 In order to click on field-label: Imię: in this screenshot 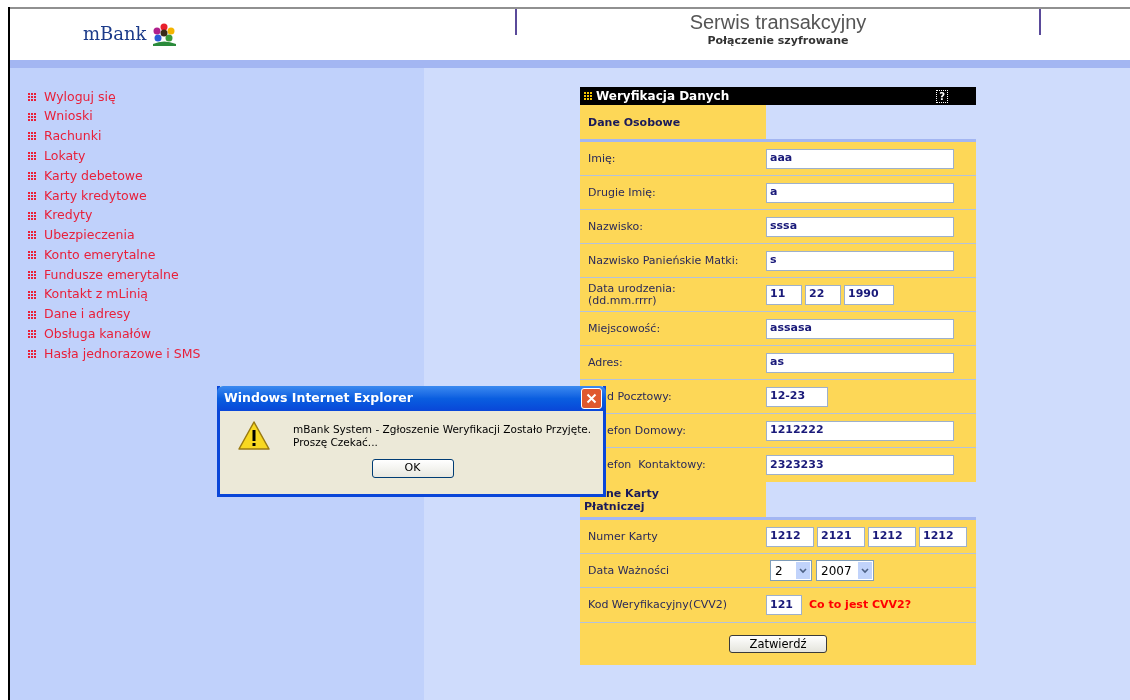, I will do `click(602, 158)`.